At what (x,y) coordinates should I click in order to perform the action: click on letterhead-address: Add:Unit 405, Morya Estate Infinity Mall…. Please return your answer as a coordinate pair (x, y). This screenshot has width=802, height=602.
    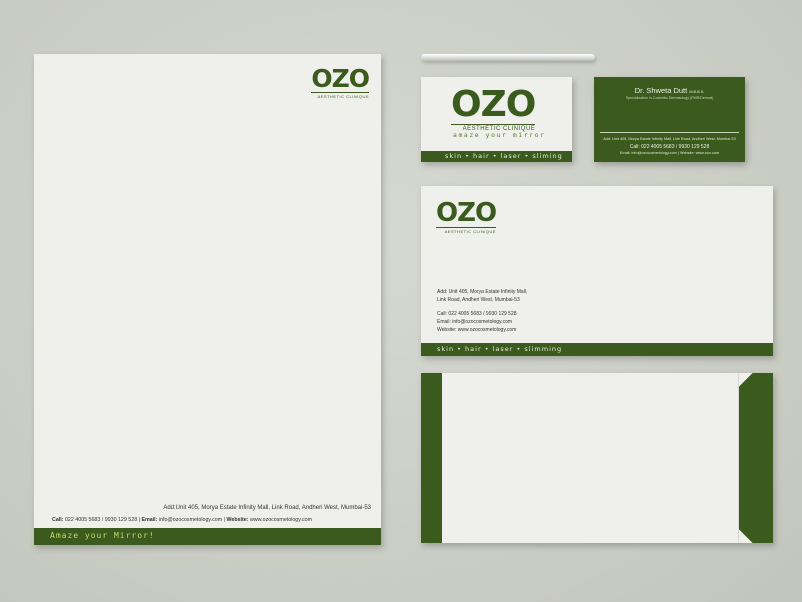
    Looking at the image, I should click on (267, 508).